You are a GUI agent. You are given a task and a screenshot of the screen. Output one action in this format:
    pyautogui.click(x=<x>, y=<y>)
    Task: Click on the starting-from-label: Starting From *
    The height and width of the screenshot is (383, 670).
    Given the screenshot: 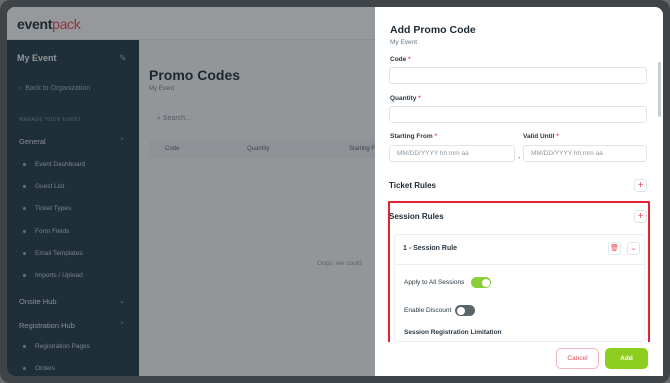 What is the action you would take?
    pyautogui.click(x=413, y=136)
    